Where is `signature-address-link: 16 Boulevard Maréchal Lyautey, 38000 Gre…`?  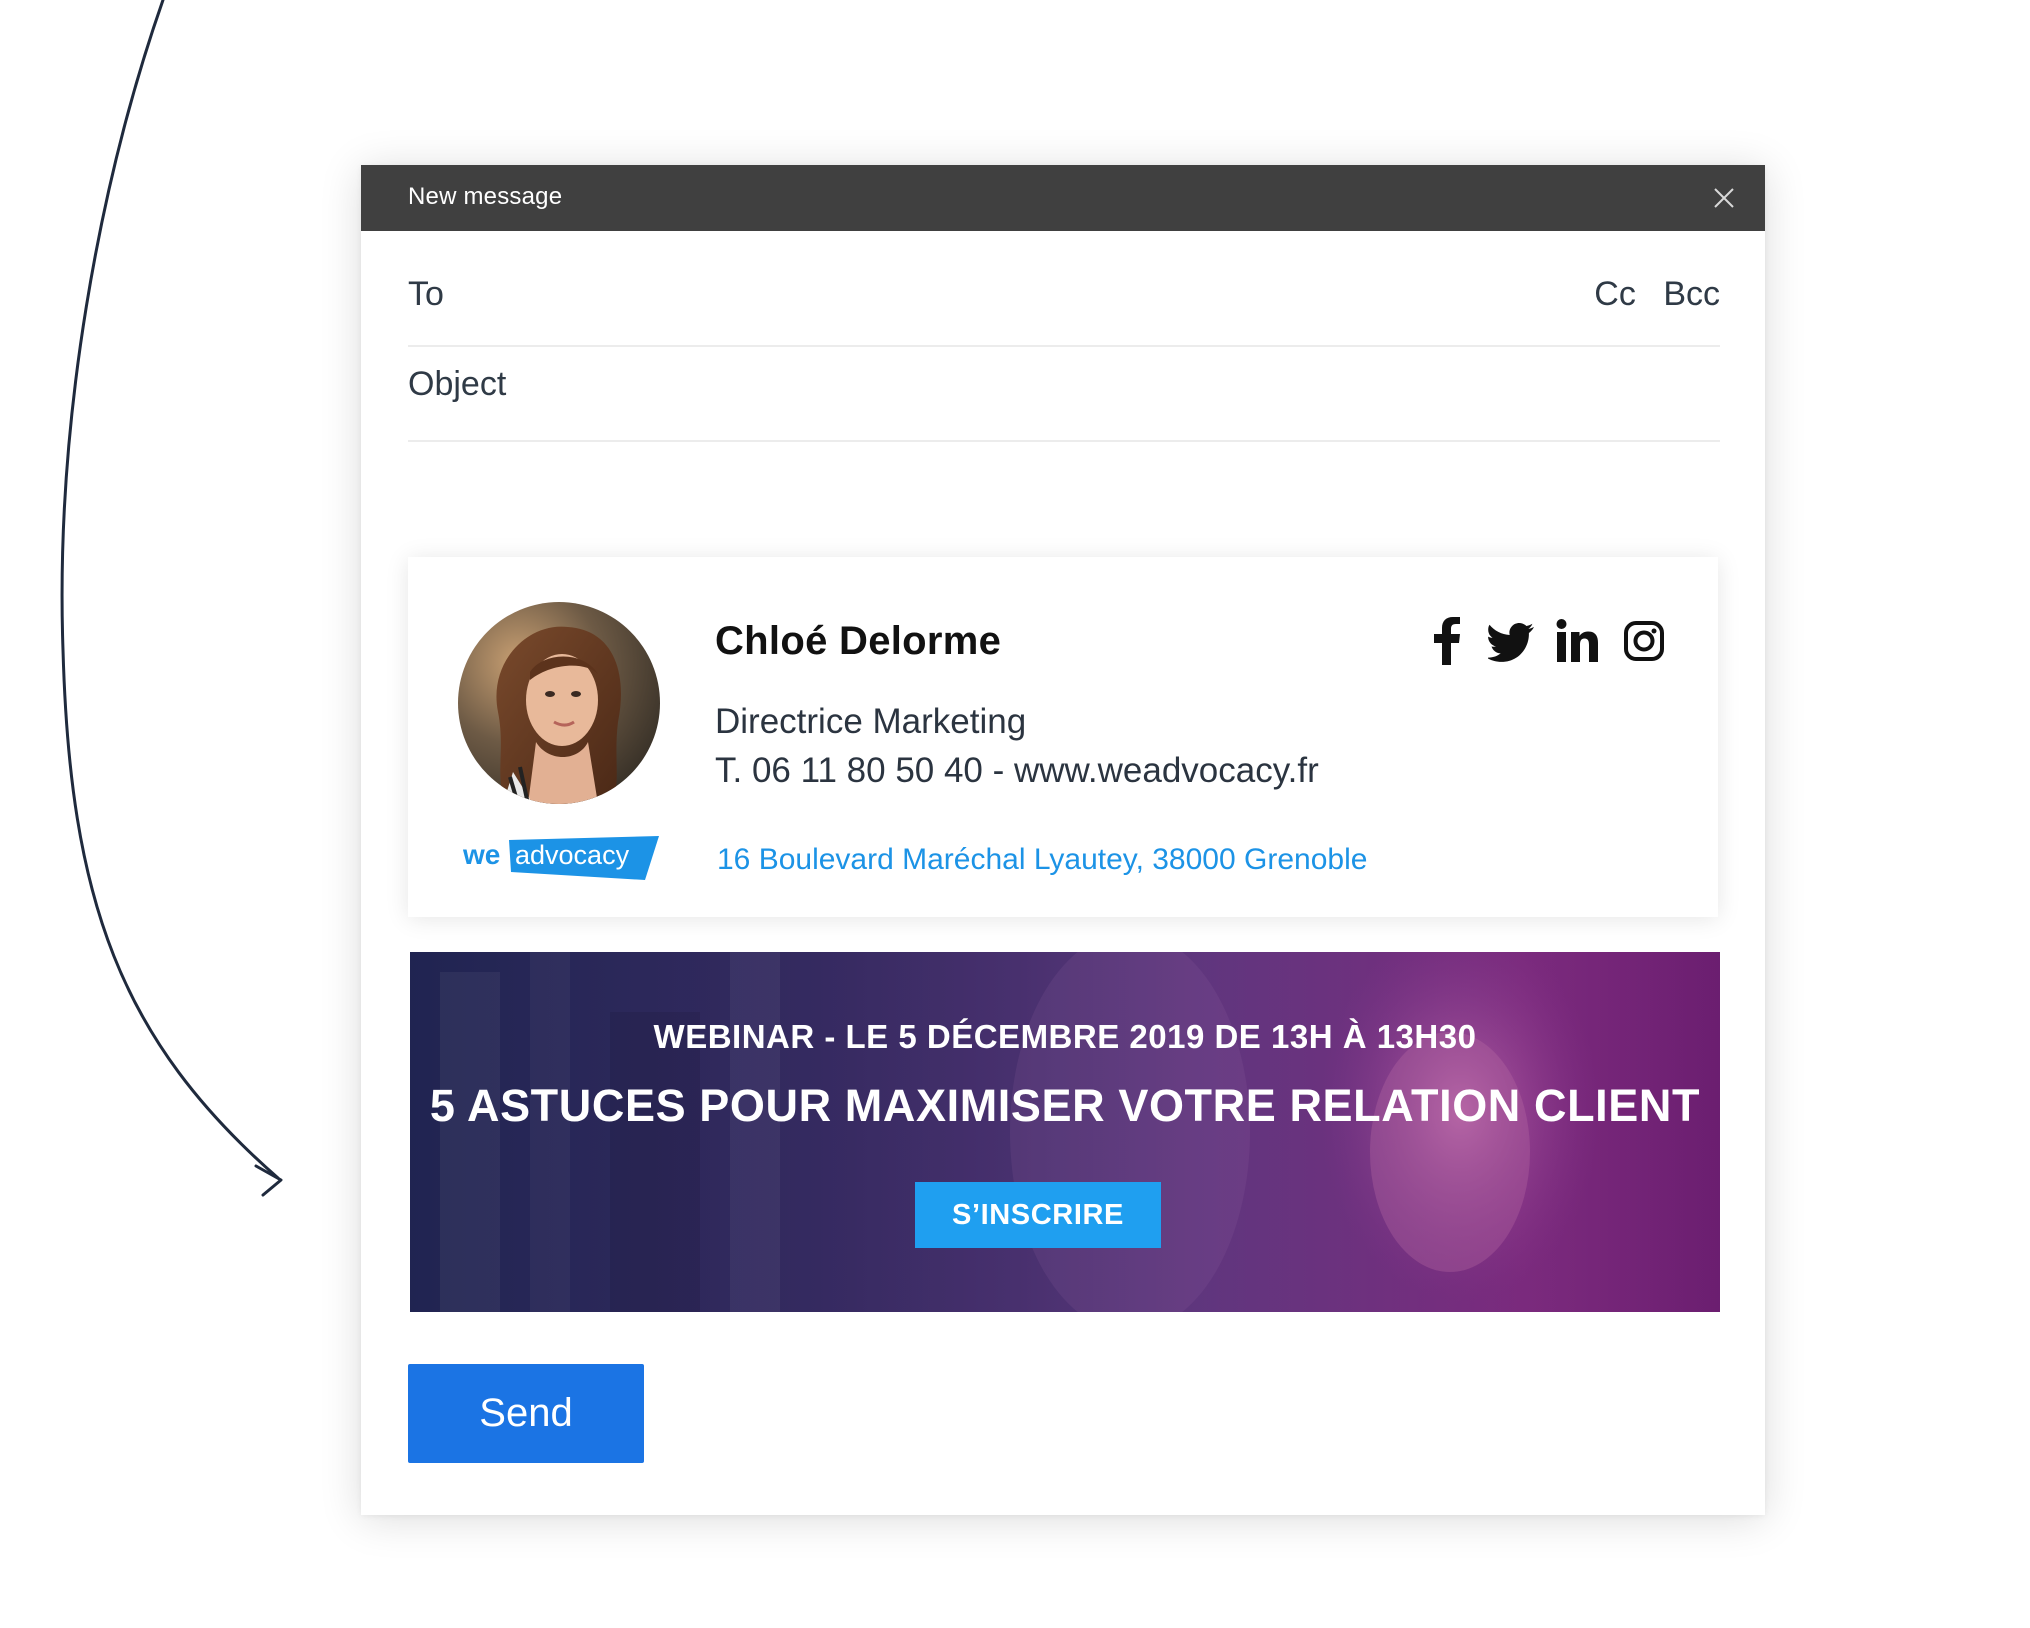
signature-address-link: 16 Boulevard Maréchal Lyautey, 38000 Gre… is located at coordinates (1042, 860).